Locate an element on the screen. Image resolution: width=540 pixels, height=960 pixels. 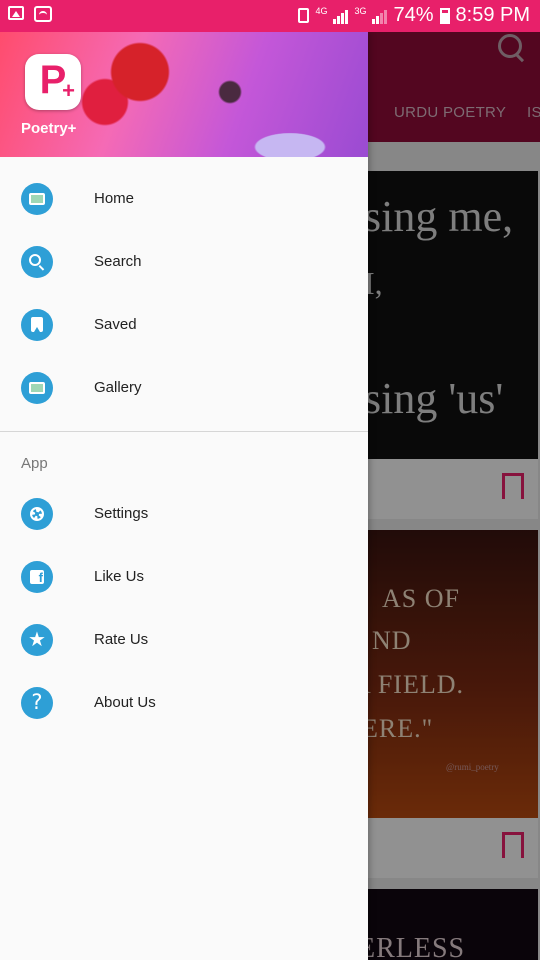
menu-item-label: Like Us is located at coordinates (119, 576).